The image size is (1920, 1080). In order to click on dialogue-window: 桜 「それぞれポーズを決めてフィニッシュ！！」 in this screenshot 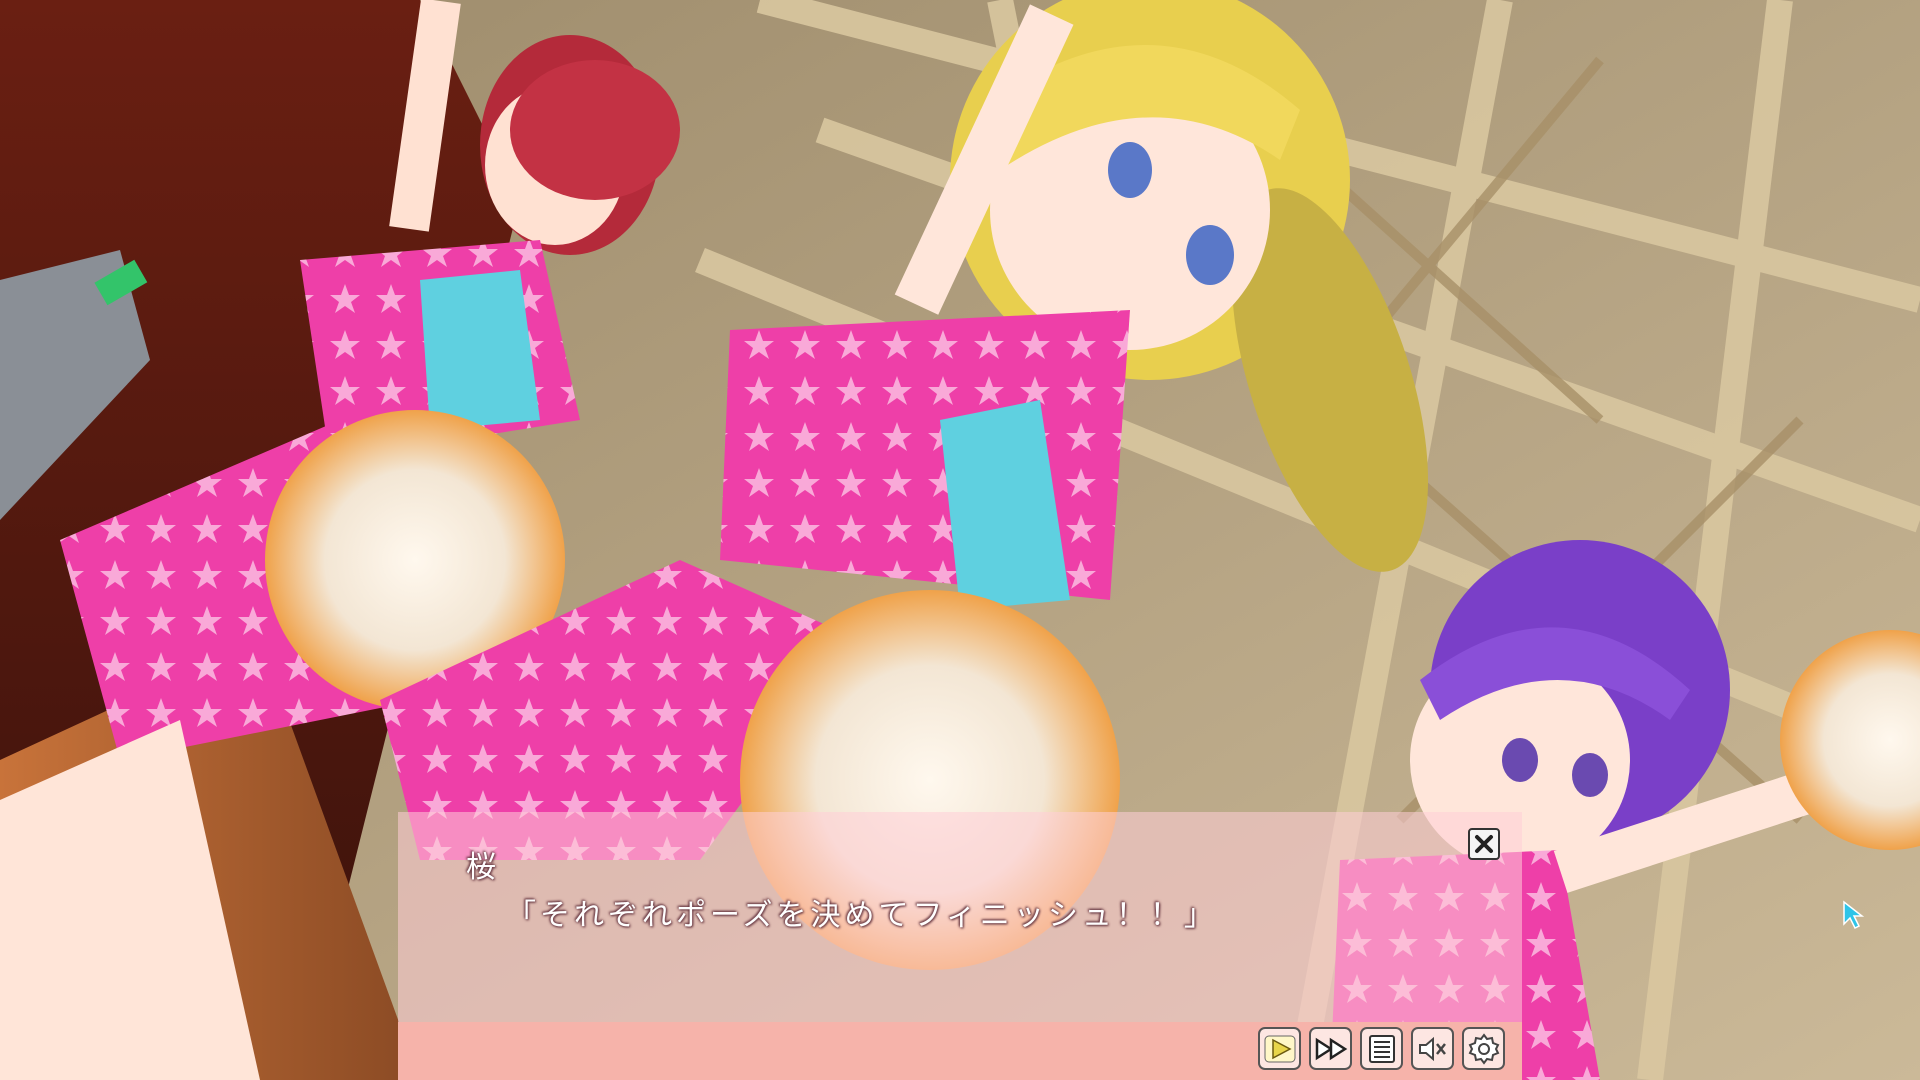, I will do `click(960, 946)`.